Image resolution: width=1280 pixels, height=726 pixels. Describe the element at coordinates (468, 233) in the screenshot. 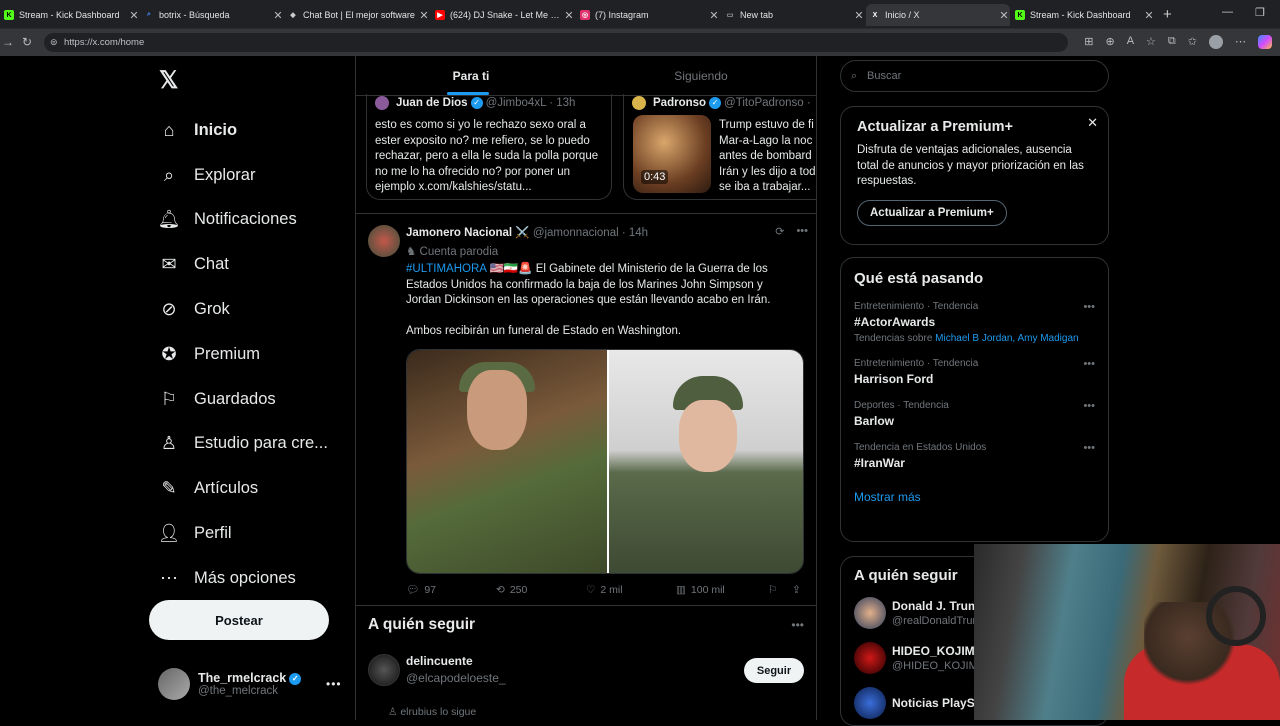

I see `author-name: Jamonero Nacional ⚔️` at that location.